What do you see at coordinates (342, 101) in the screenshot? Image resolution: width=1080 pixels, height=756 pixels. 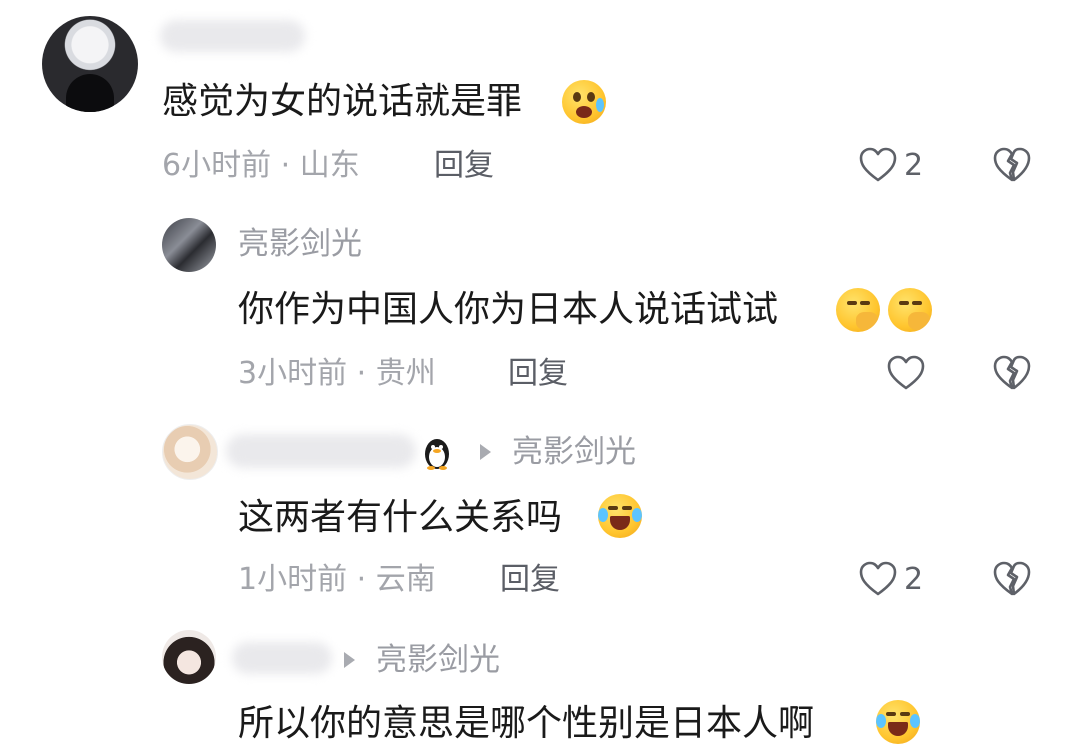 I see `comment-text: 感觉为女的说话就是罪` at bounding box center [342, 101].